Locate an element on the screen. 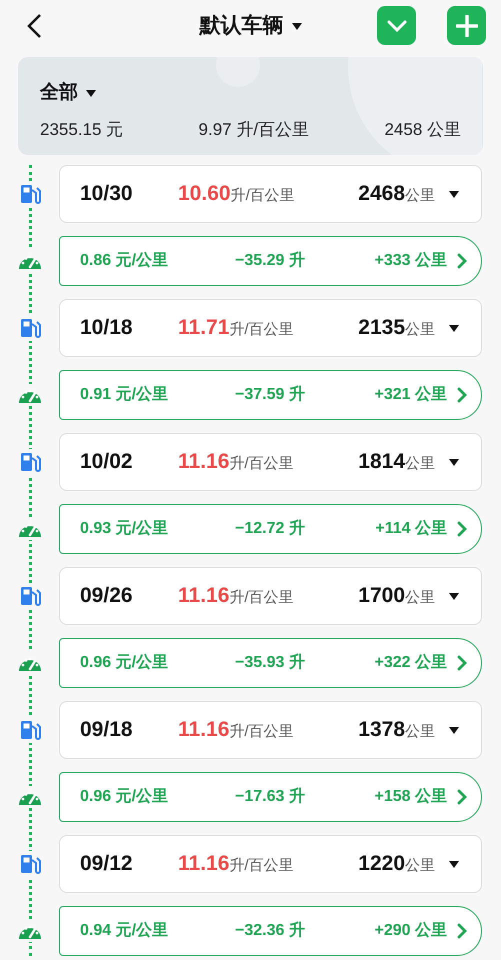 The width and height of the screenshot is (501, 960). odometer-reading: 1220 is located at coordinates (381, 864).